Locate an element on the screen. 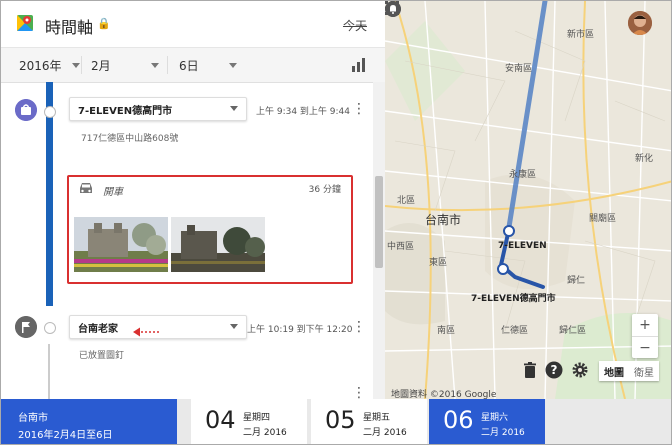  day-weekday: 星期六 is located at coordinates (495, 418).